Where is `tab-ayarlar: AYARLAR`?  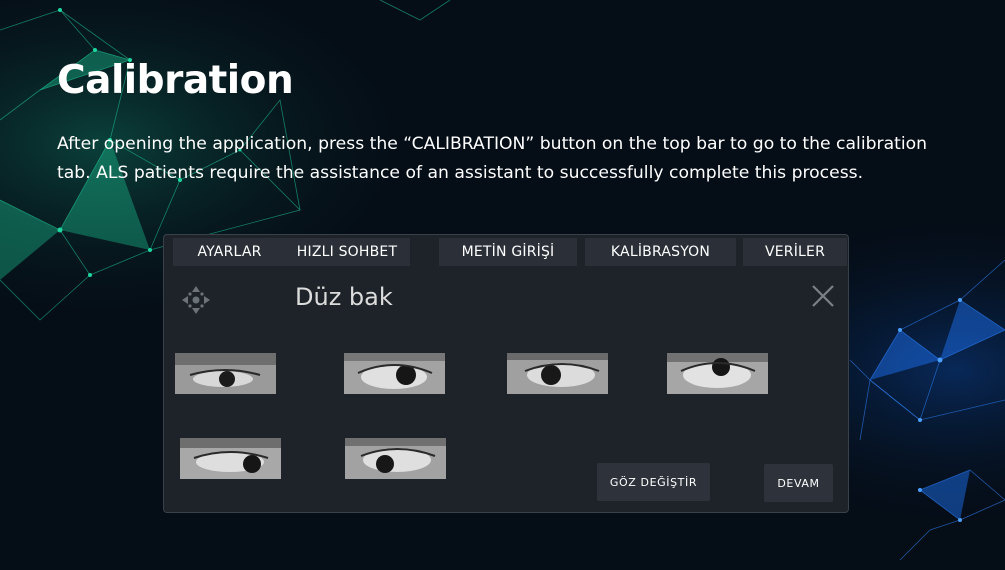 tab-ayarlar: AYARLAR is located at coordinates (229, 252).